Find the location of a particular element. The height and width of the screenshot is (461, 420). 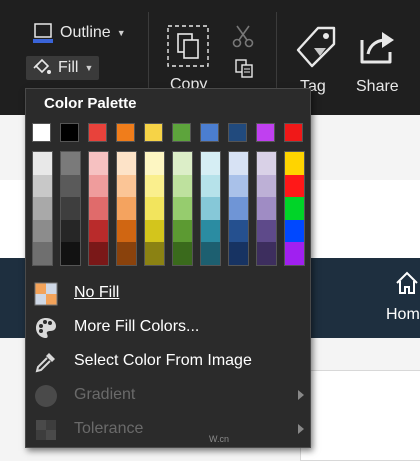

copy-button is located at coordinates (188, 48).